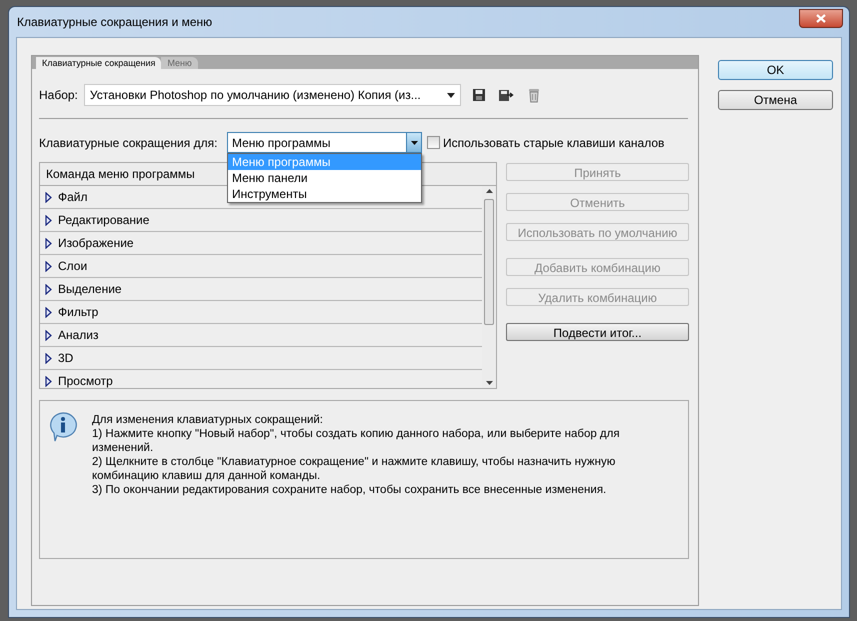 The image size is (857, 621). I want to click on info-text: 1) Нажмите кнопку "Новый набор", чтобы создать копию данного набора, или выберите набор для изменений., so click(356, 441).